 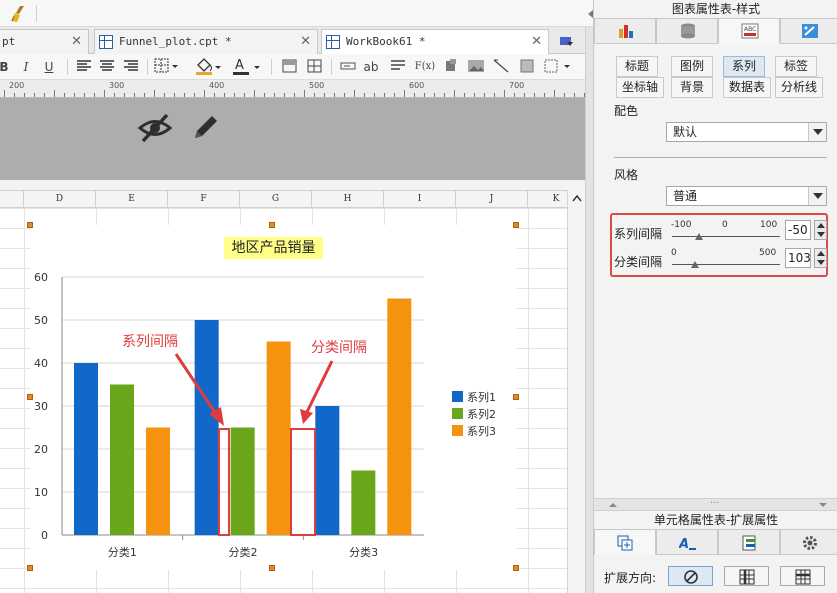 I want to click on series-gap-label: 系列间隔, so click(x=638, y=234).